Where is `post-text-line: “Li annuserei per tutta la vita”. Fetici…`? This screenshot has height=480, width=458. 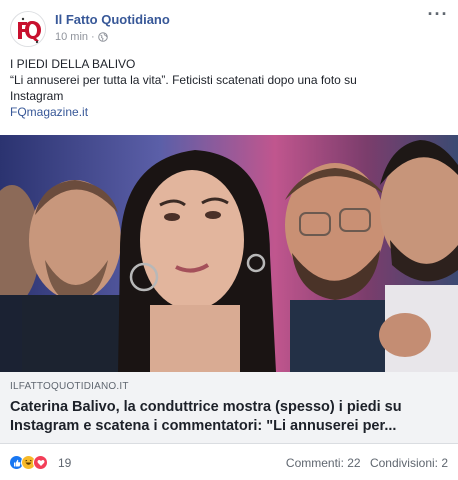 post-text-line: “Li annuserei per tutta la vita”. Fetici… is located at coordinates (183, 80).